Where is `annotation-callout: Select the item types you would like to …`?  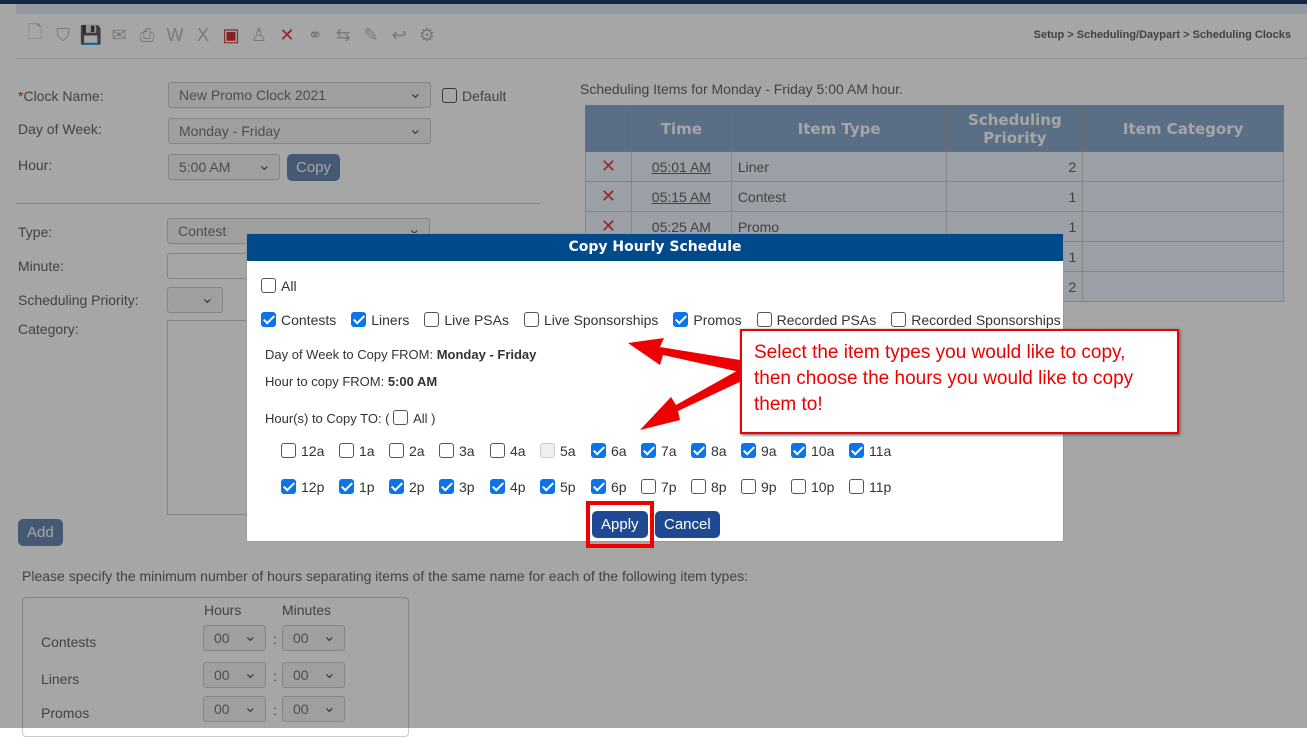
annotation-callout: Select the item types you would like to … is located at coordinates (959, 381).